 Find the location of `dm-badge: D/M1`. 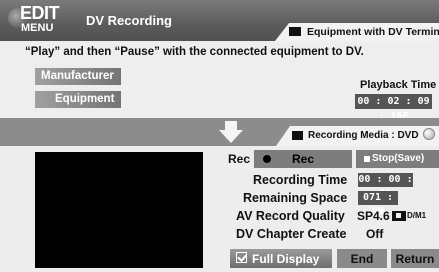

dm-badge: D/M1 is located at coordinates (409, 217).